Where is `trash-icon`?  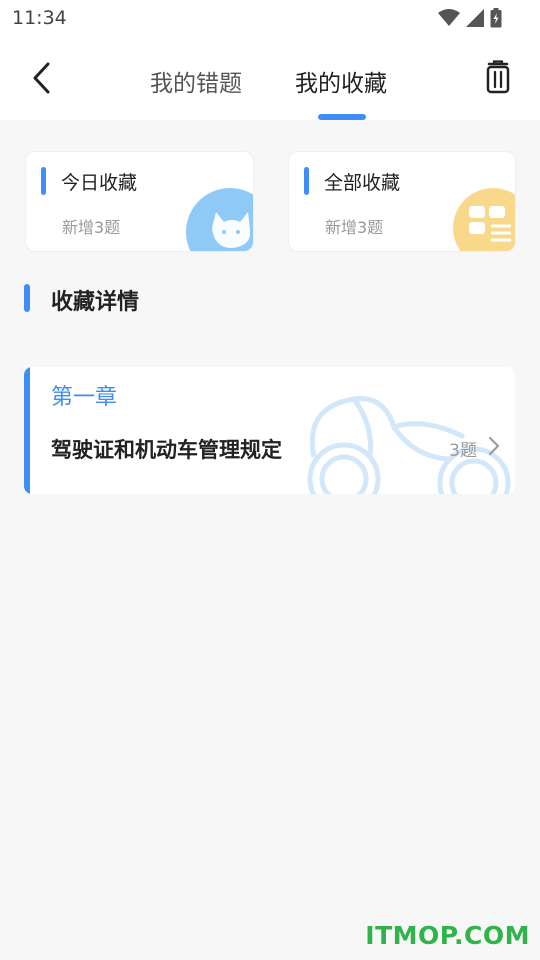 trash-icon is located at coordinates (498, 77).